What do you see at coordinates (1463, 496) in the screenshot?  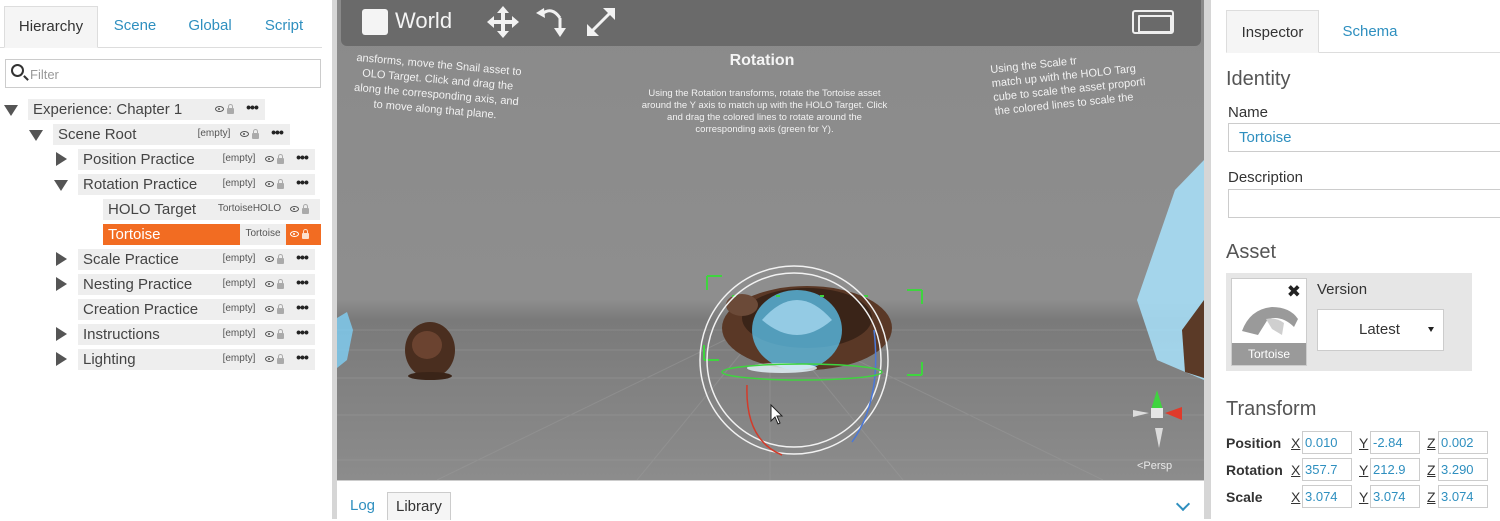 I see `scale-z-field: 3.074` at bounding box center [1463, 496].